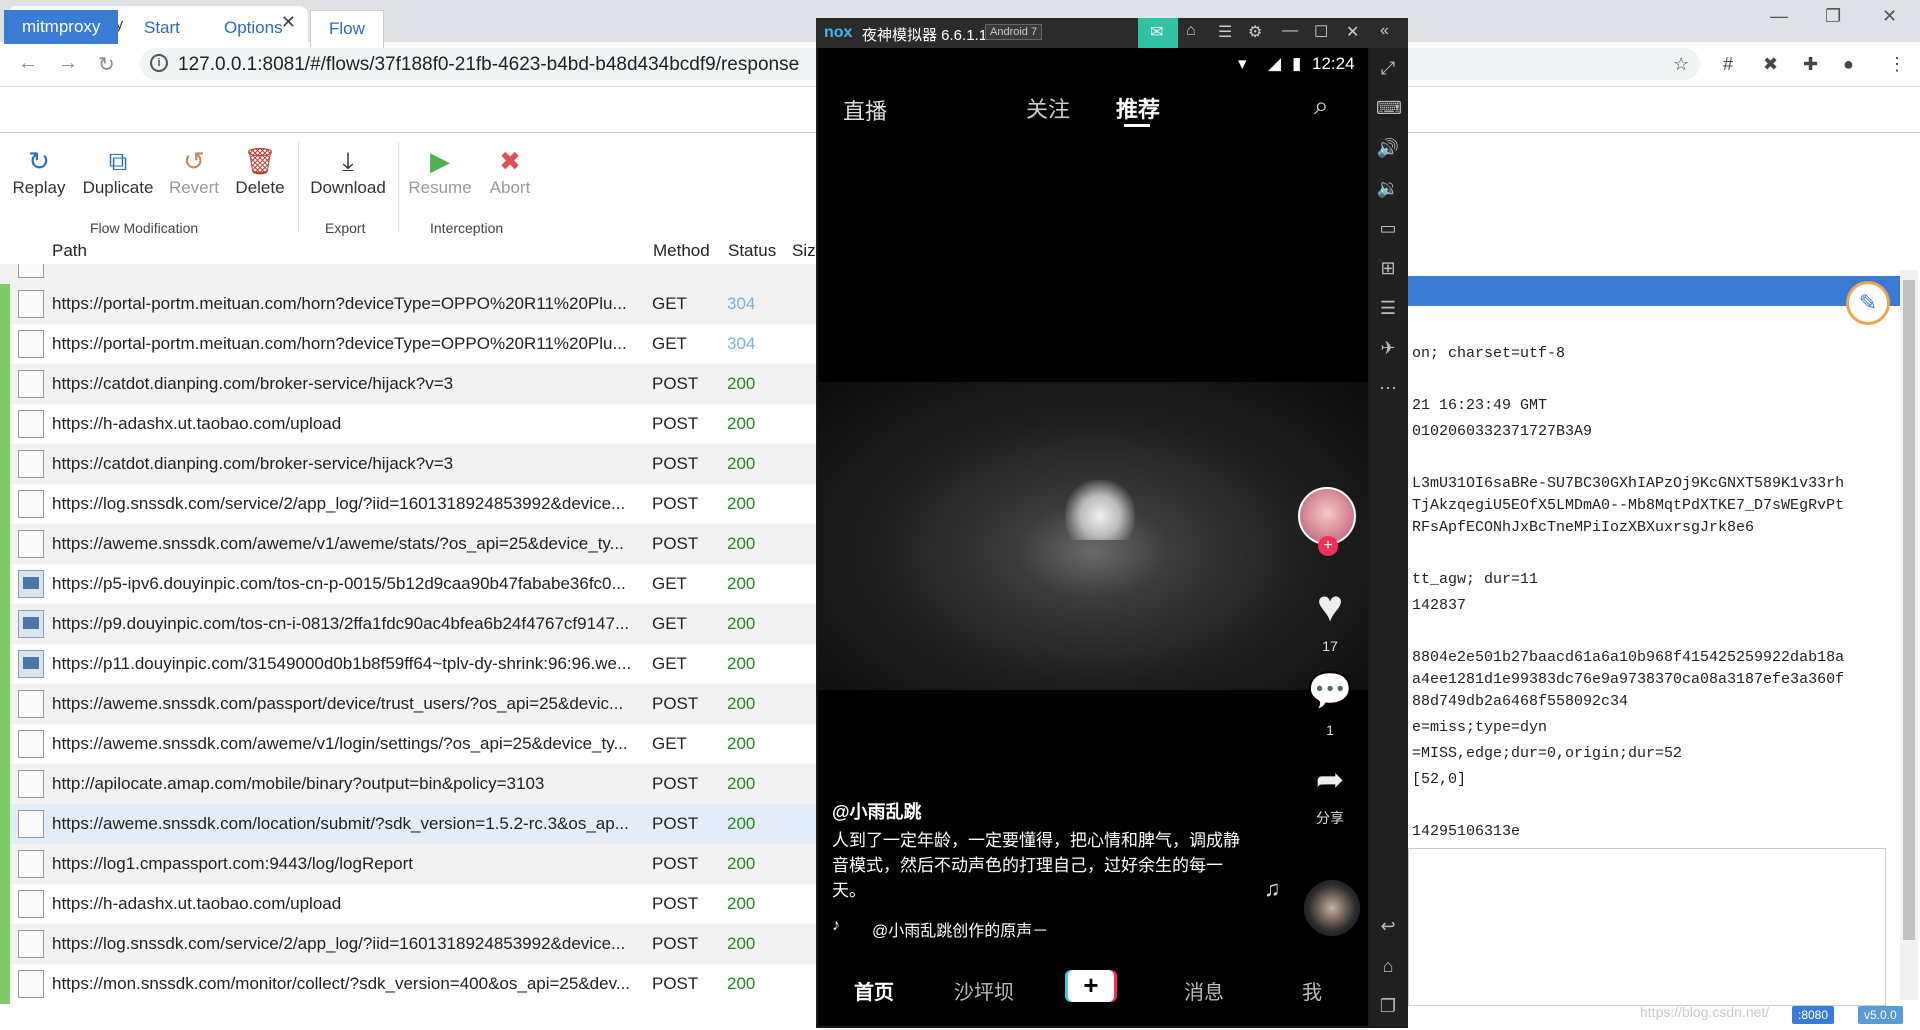 The height and width of the screenshot is (1030, 1920). What do you see at coordinates (1388, 228) in the screenshot?
I see `screen-icon: ▭` at bounding box center [1388, 228].